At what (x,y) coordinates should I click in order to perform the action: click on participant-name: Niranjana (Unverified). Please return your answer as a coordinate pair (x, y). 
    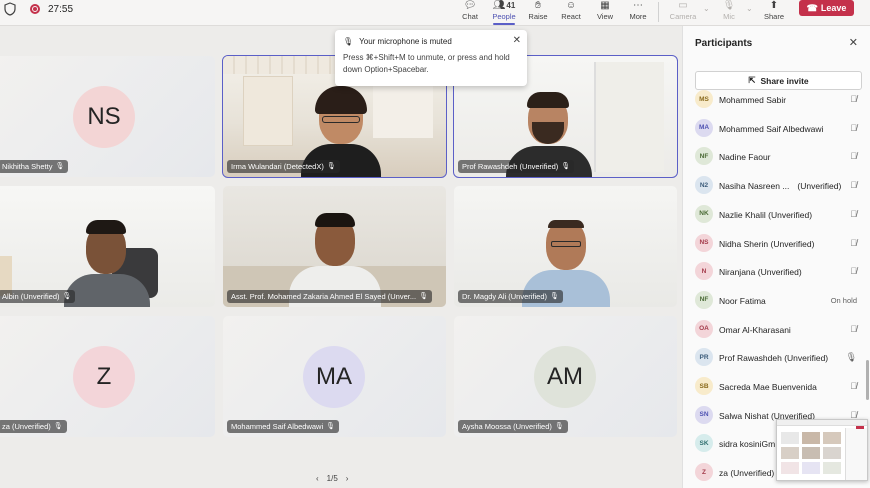
    Looking at the image, I should click on (760, 272).